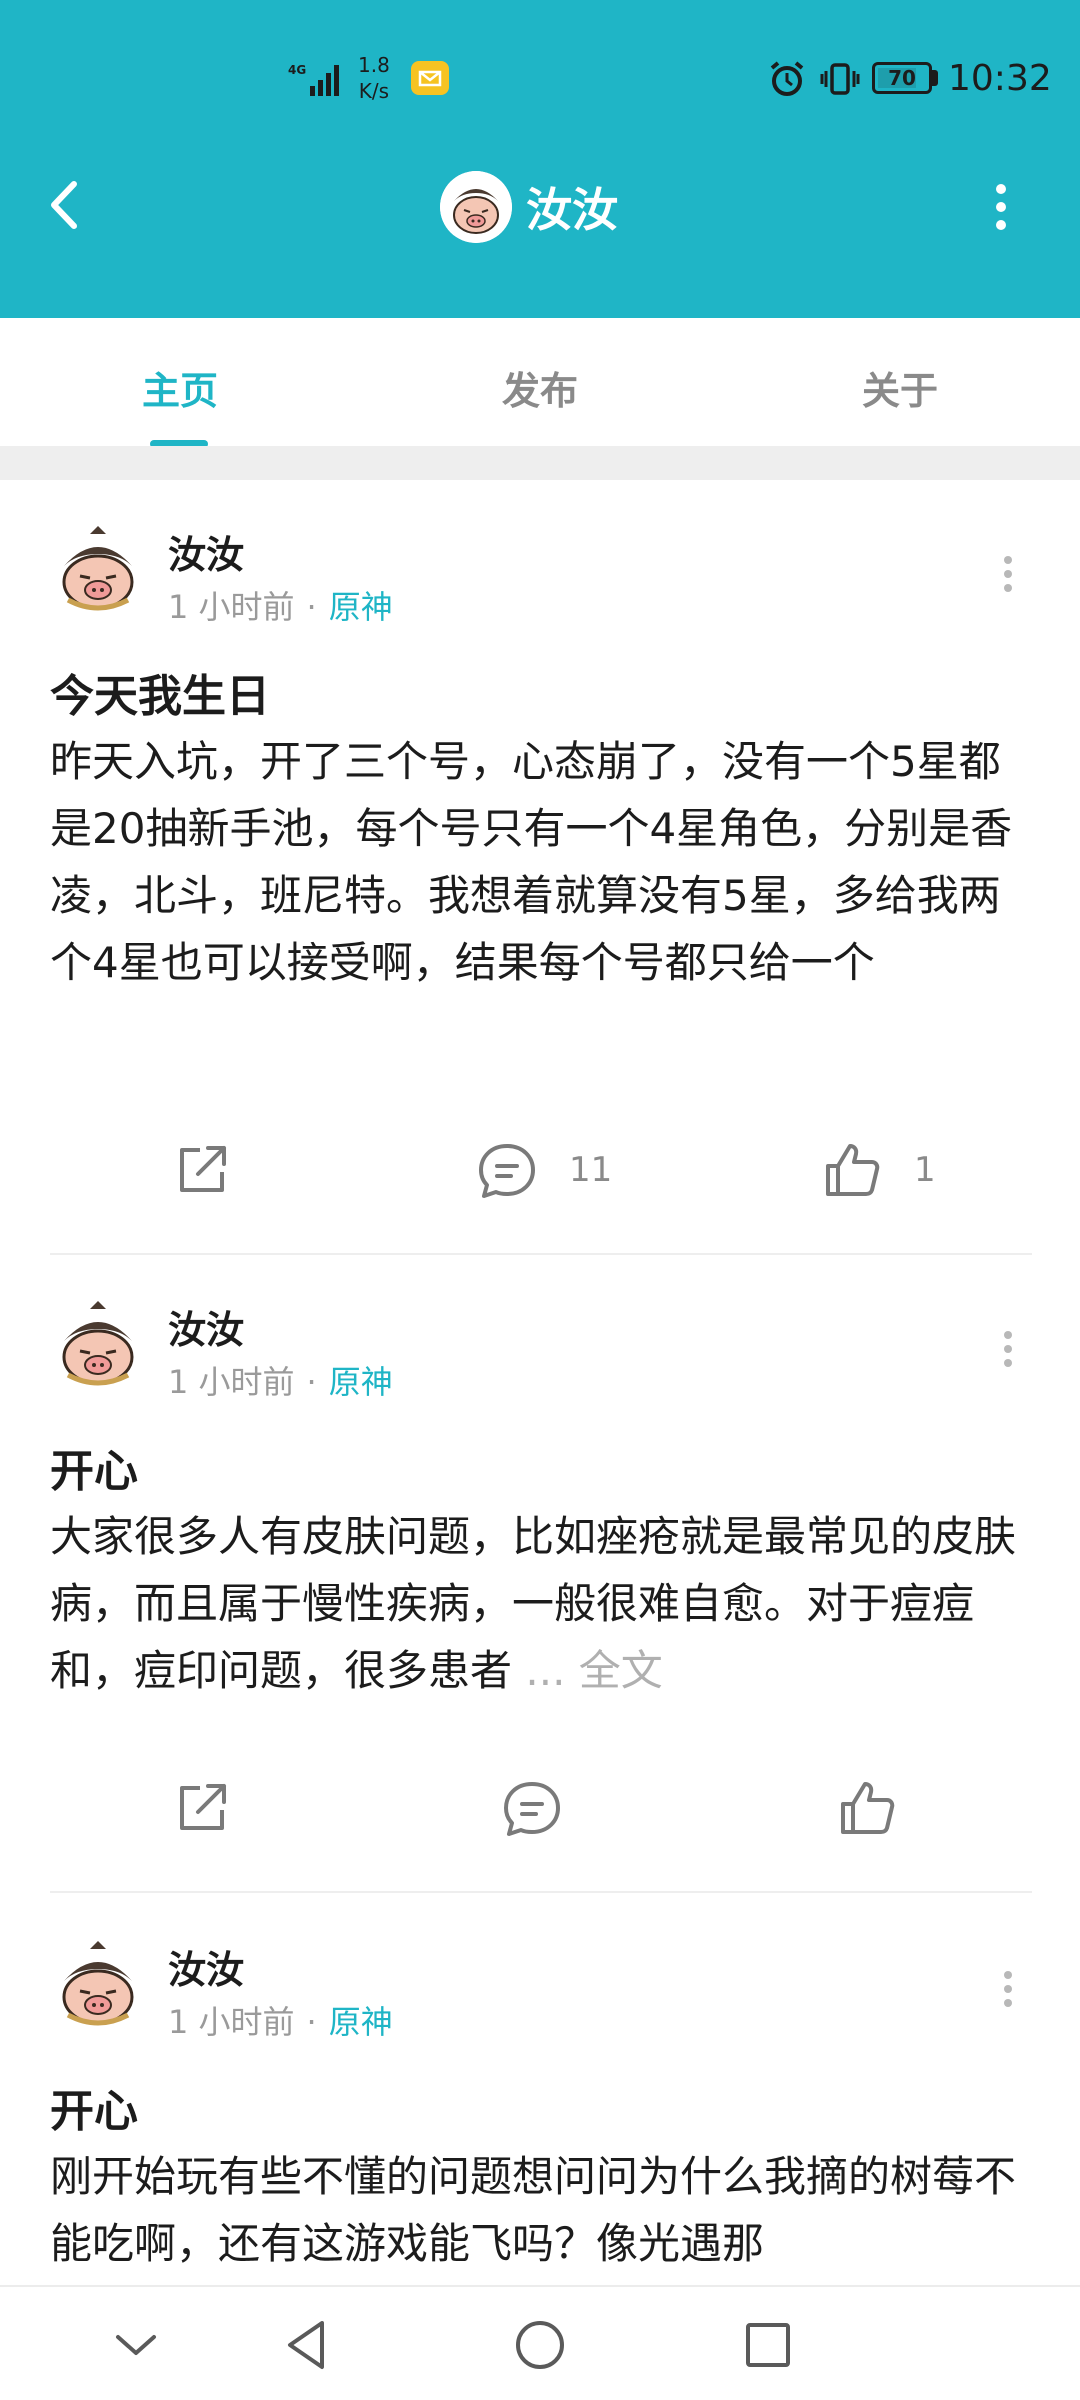  What do you see at coordinates (935, 78) in the screenshot?
I see `battery-tip` at bounding box center [935, 78].